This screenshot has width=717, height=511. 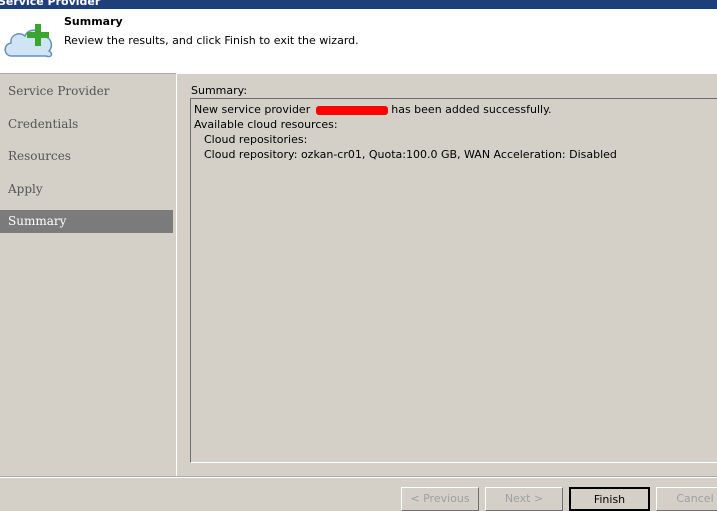 What do you see at coordinates (358, 477) in the screenshot?
I see `footer-separator` at bounding box center [358, 477].